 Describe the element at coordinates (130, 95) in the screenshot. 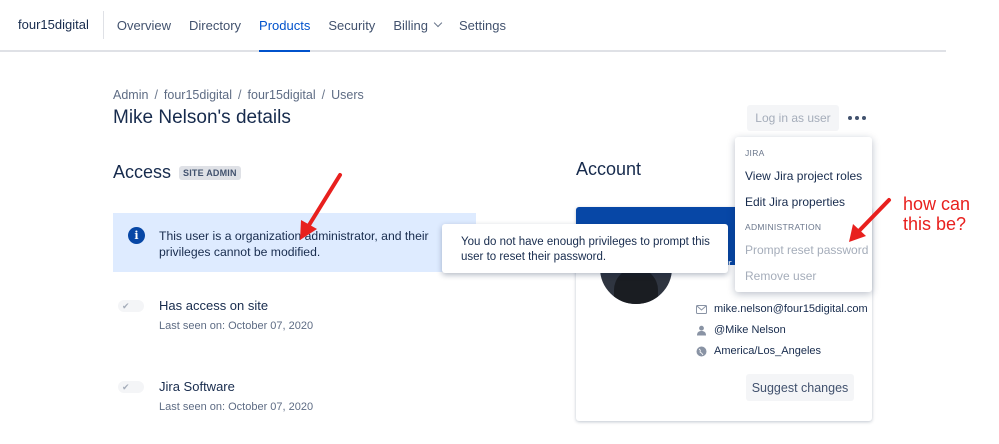

I see `breadcrumb-admin: Admin` at that location.